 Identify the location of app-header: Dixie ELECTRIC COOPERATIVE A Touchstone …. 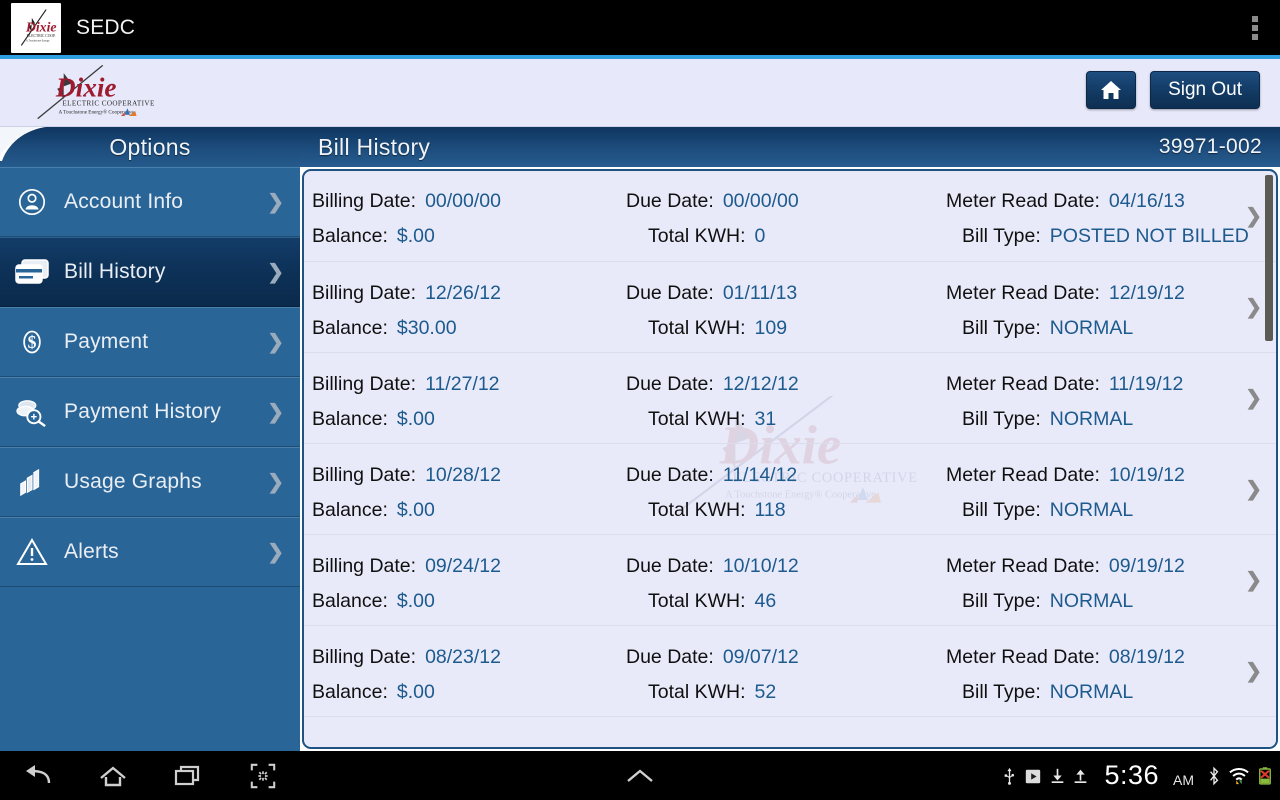
(640, 93).